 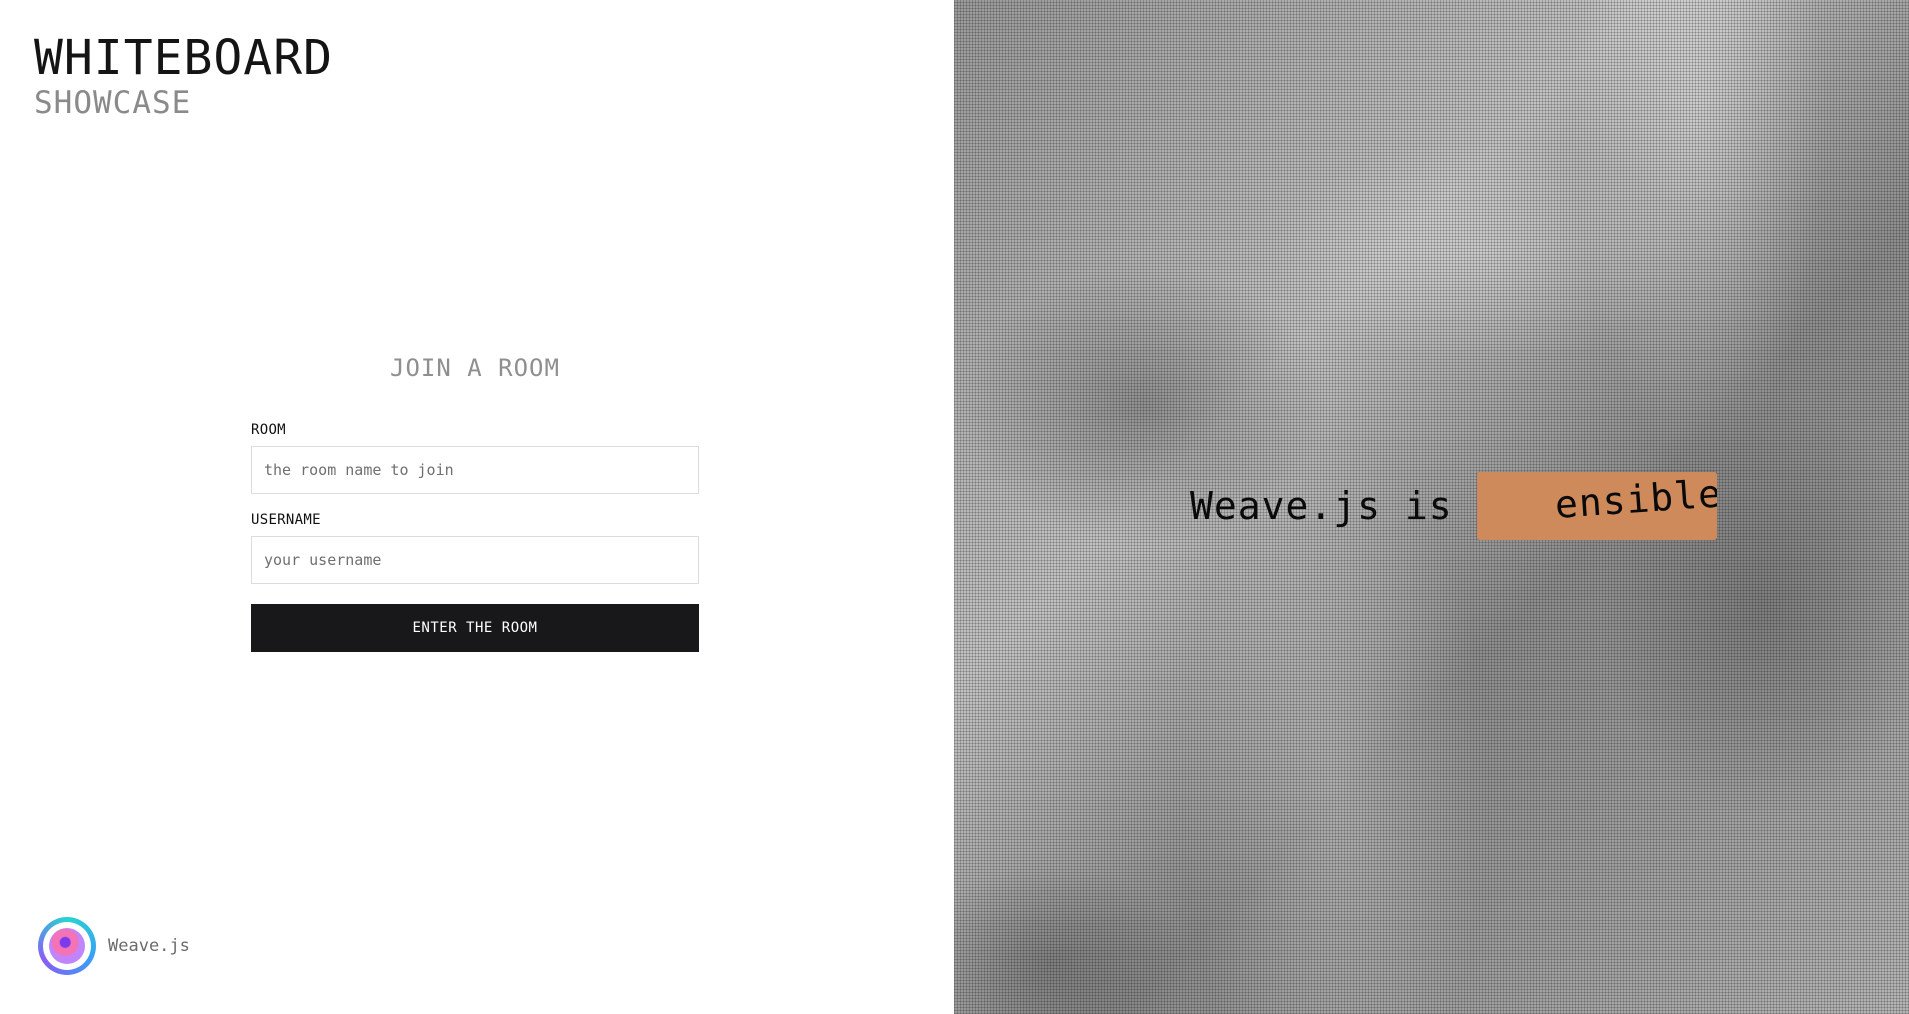 I want to click on join-room-form: JOIN A ROOM ROOM USERNAME ENTER THE ROOM, so click(x=475, y=503).